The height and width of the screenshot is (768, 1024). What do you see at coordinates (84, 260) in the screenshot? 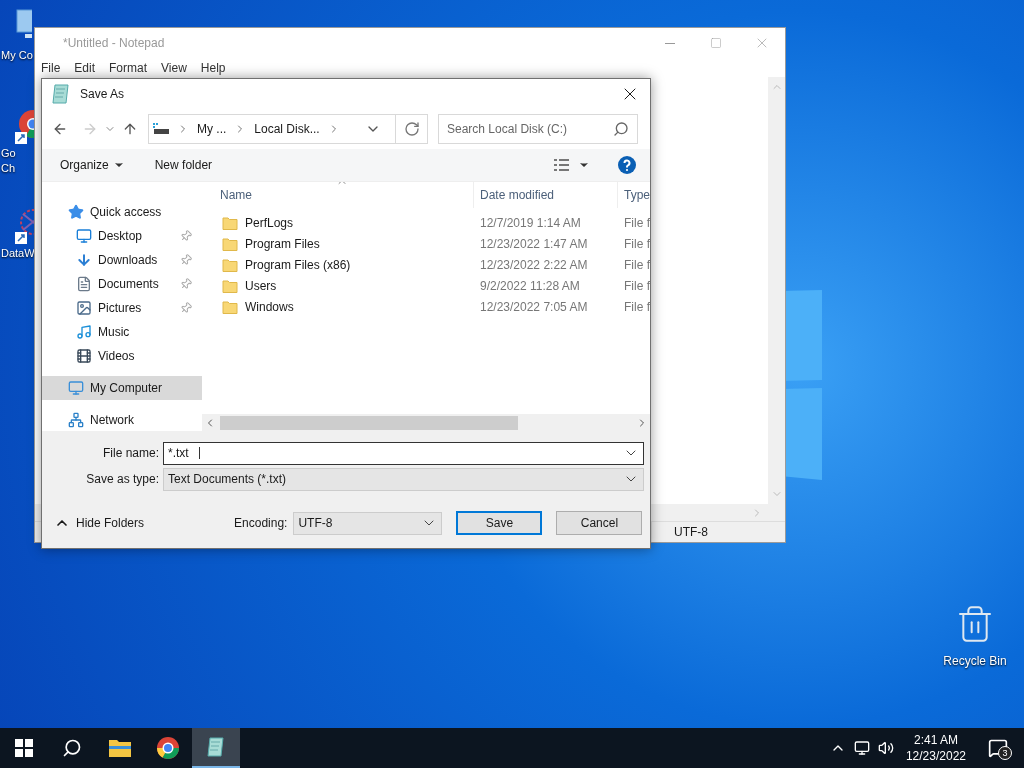
I see `download-icon` at bounding box center [84, 260].